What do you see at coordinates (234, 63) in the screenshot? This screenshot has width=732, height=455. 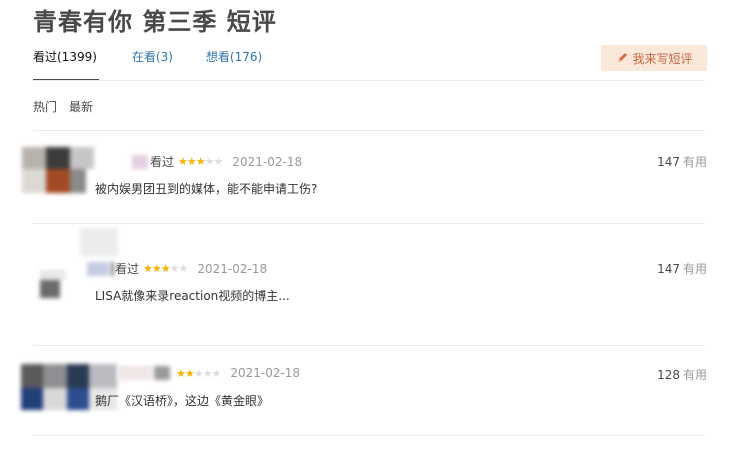 I see `tab-wish: 想看(176)` at bounding box center [234, 63].